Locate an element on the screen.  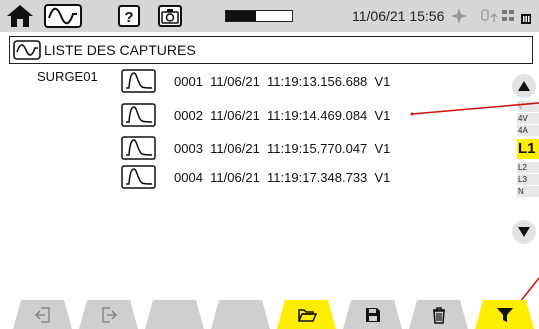
arrow-up-icon is located at coordinates (524, 86).